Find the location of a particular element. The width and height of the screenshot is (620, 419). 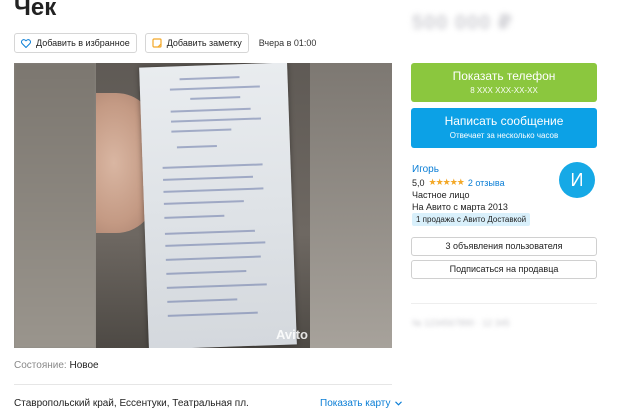

phone-masked: 8 XXX XXX-XX-XX is located at coordinates (504, 90).